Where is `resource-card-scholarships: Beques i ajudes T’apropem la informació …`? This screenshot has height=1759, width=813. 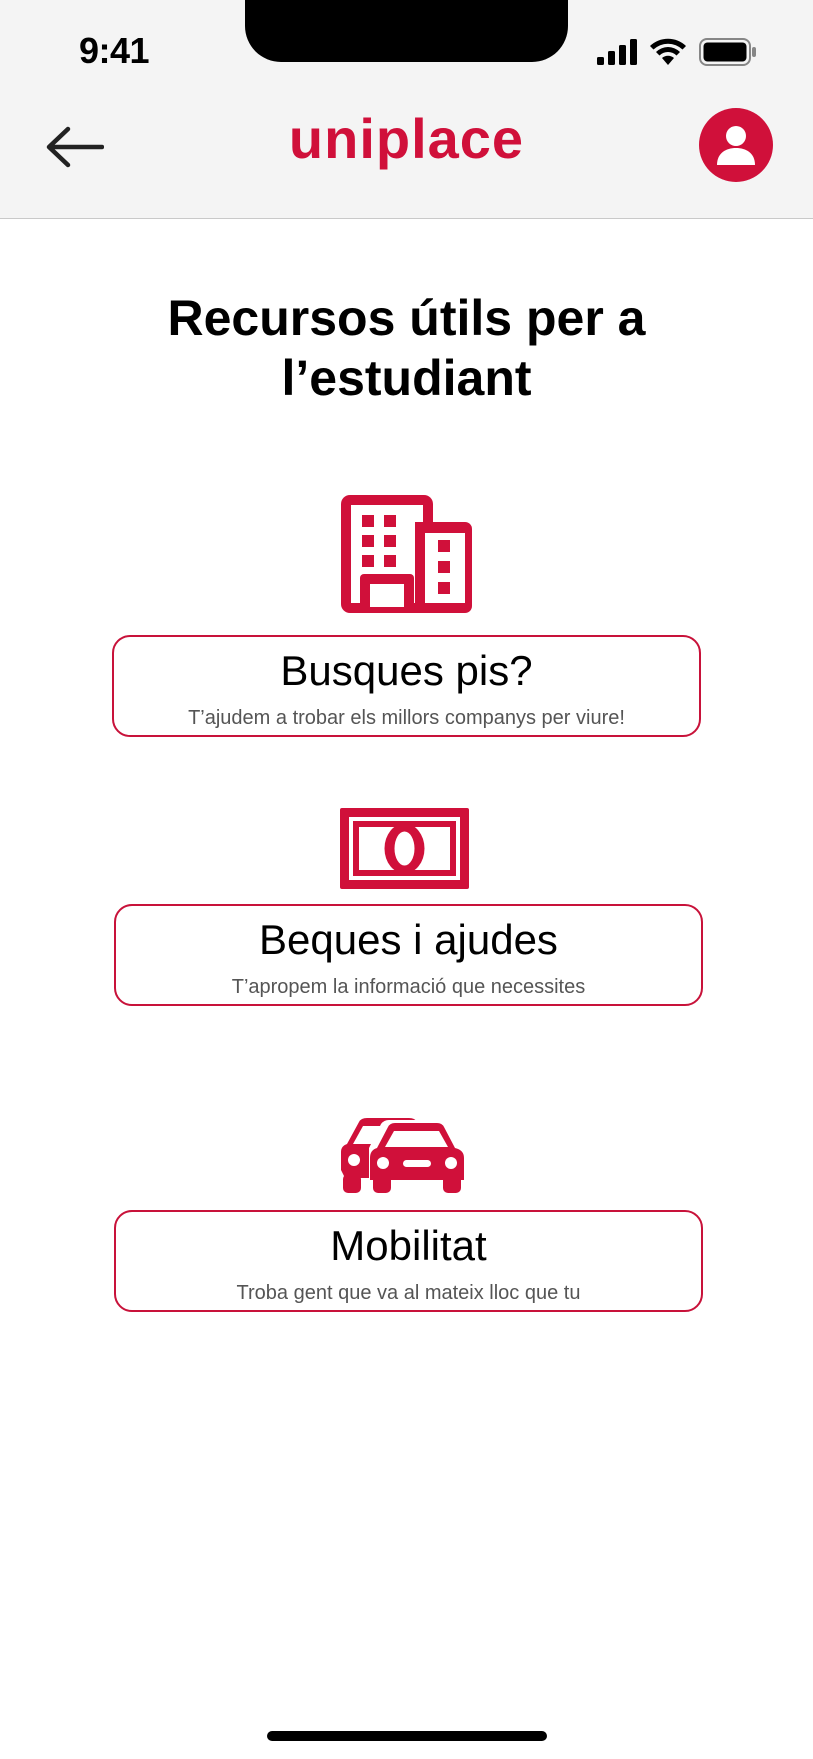 resource-card-scholarships: Beques i ajudes T’apropem la informació … is located at coordinates (408, 955).